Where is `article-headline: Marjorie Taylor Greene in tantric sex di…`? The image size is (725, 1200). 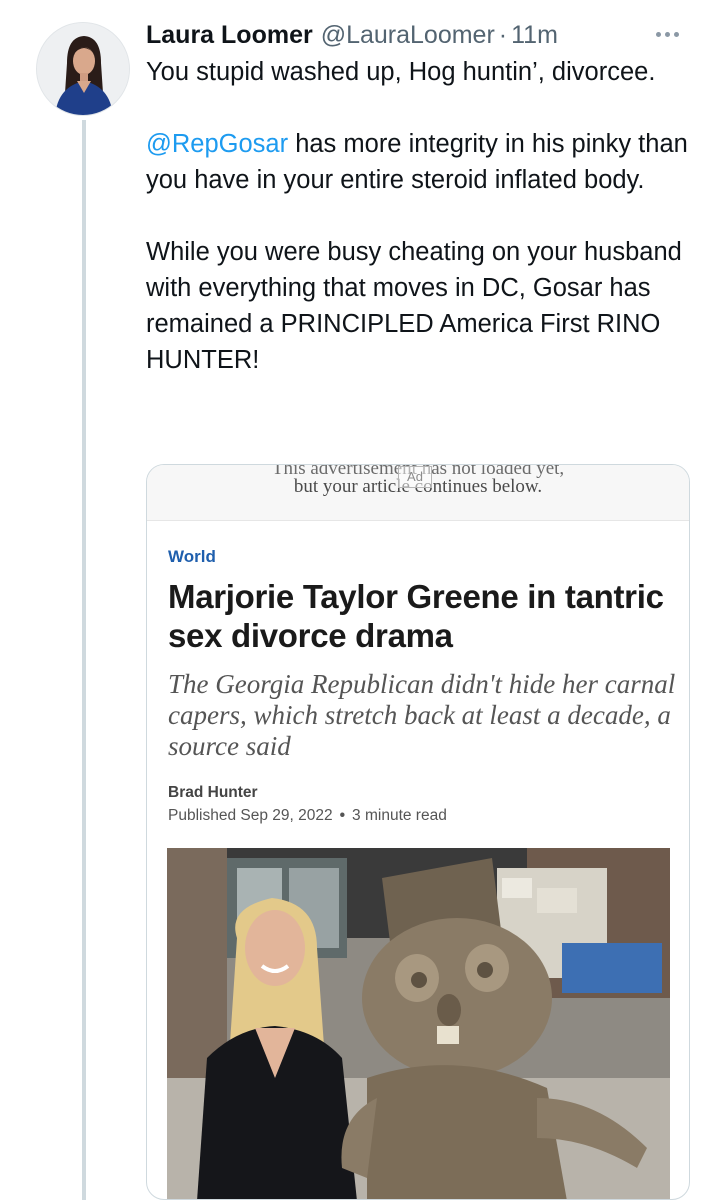
article-headline: Marjorie Taylor Greene in tantric sex di… is located at coordinates (416, 616).